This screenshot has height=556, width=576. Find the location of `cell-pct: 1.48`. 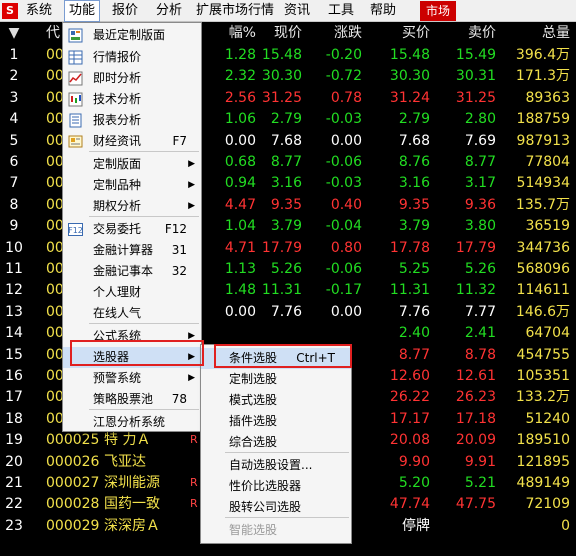

cell-pct: 1.48 is located at coordinates (240, 290).